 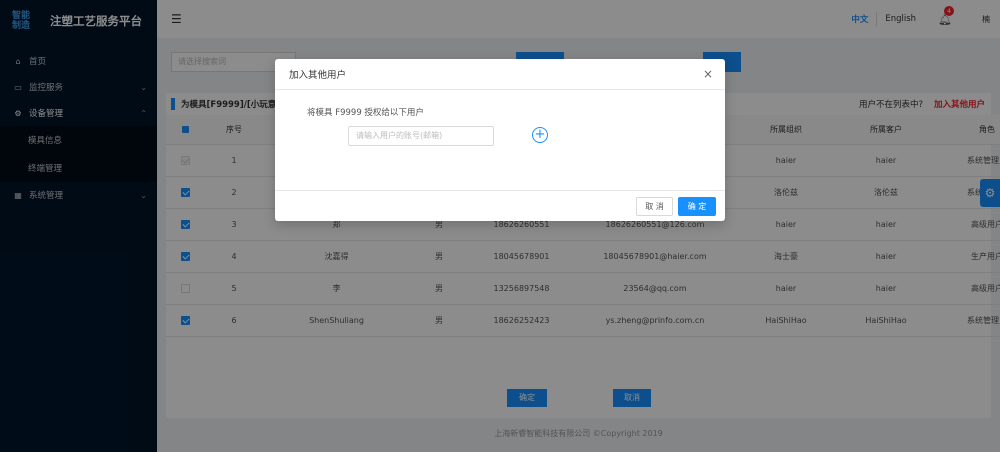 I want to click on modal-ok-button: 确 定, so click(x=697, y=206).